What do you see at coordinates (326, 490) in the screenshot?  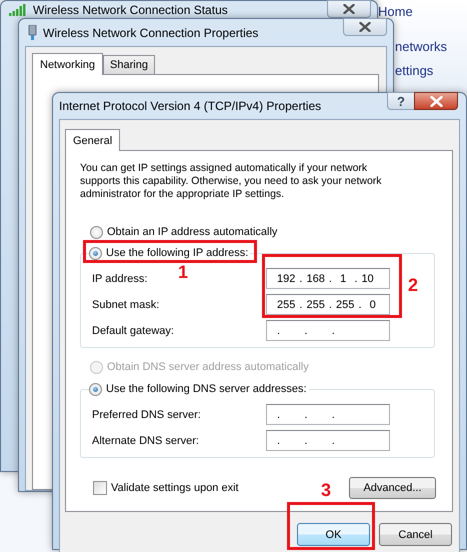 I see `step-number: 3` at bounding box center [326, 490].